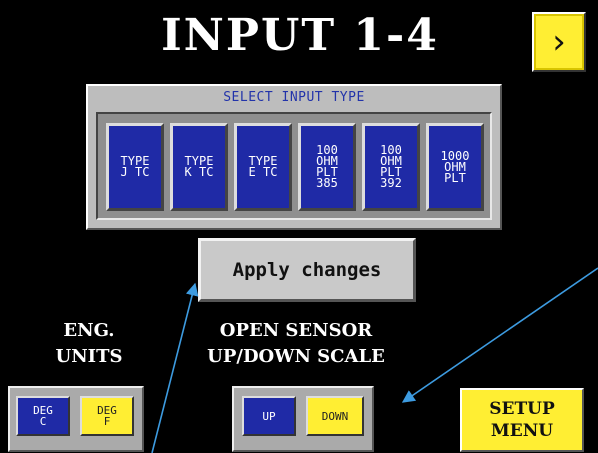  I want to click on deg-c-button: DEG C, so click(43, 416).